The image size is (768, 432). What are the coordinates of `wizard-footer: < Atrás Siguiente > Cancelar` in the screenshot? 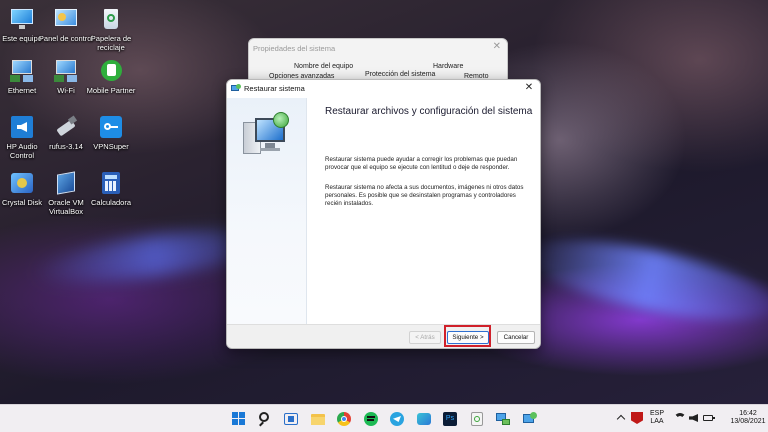 It's located at (383, 336).